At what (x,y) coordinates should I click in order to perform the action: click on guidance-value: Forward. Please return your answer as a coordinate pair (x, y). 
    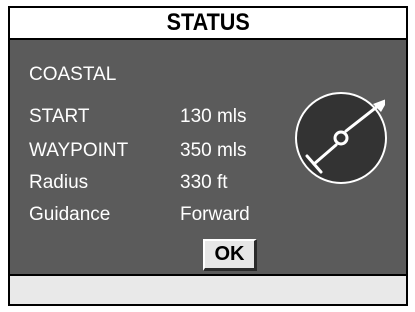
    Looking at the image, I should click on (215, 214).